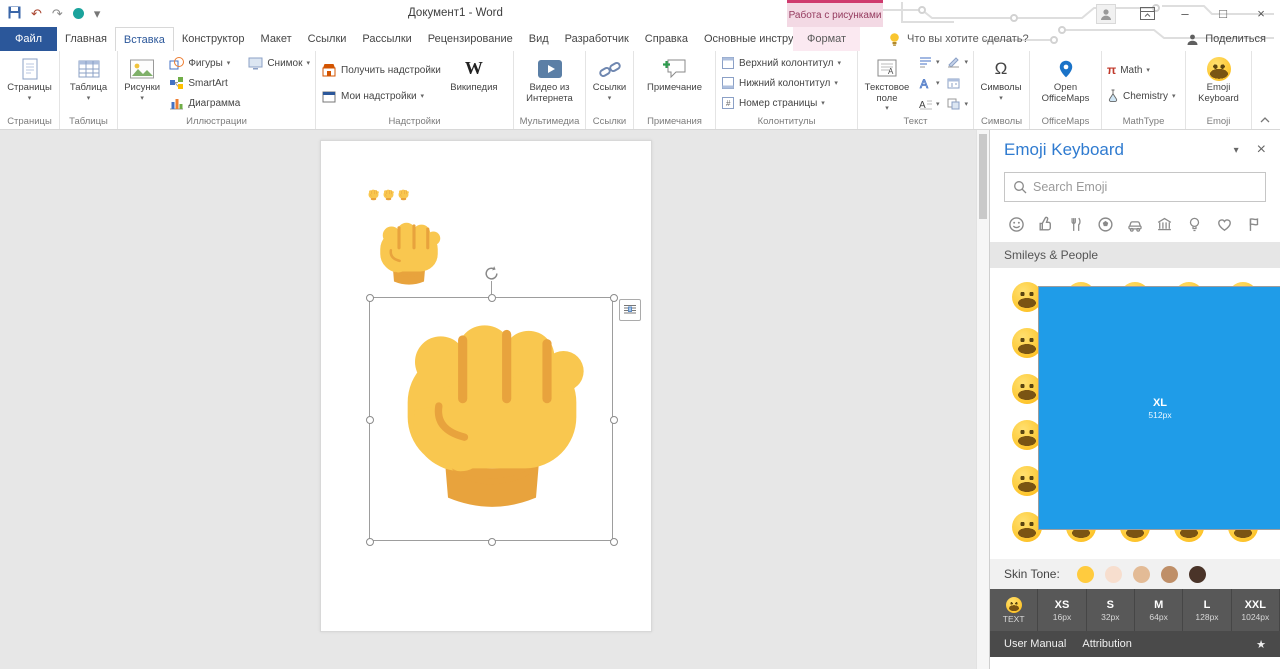 The width and height of the screenshot is (1280, 669). Describe the element at coordinates (1236, 150) in the screenshot. I see `panel-menu-caret-icon: ▾` at that location.